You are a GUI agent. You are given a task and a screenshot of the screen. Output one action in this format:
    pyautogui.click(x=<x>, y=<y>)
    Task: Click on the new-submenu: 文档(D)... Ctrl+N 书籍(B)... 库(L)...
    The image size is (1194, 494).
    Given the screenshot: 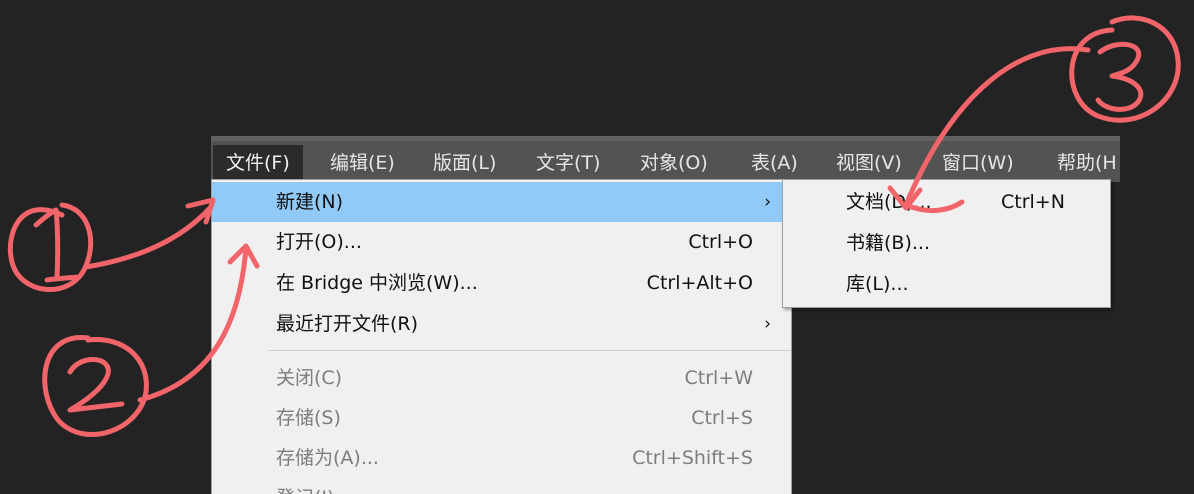 What is the action you would take?
    pyautogui.click(x=946, y=243)
    